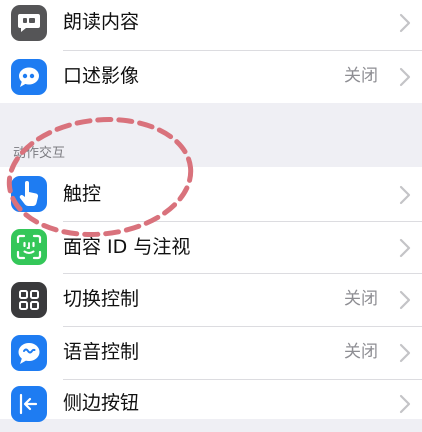 The image size is (422, 432). I want to click on grid-icon, so click(29, 300).